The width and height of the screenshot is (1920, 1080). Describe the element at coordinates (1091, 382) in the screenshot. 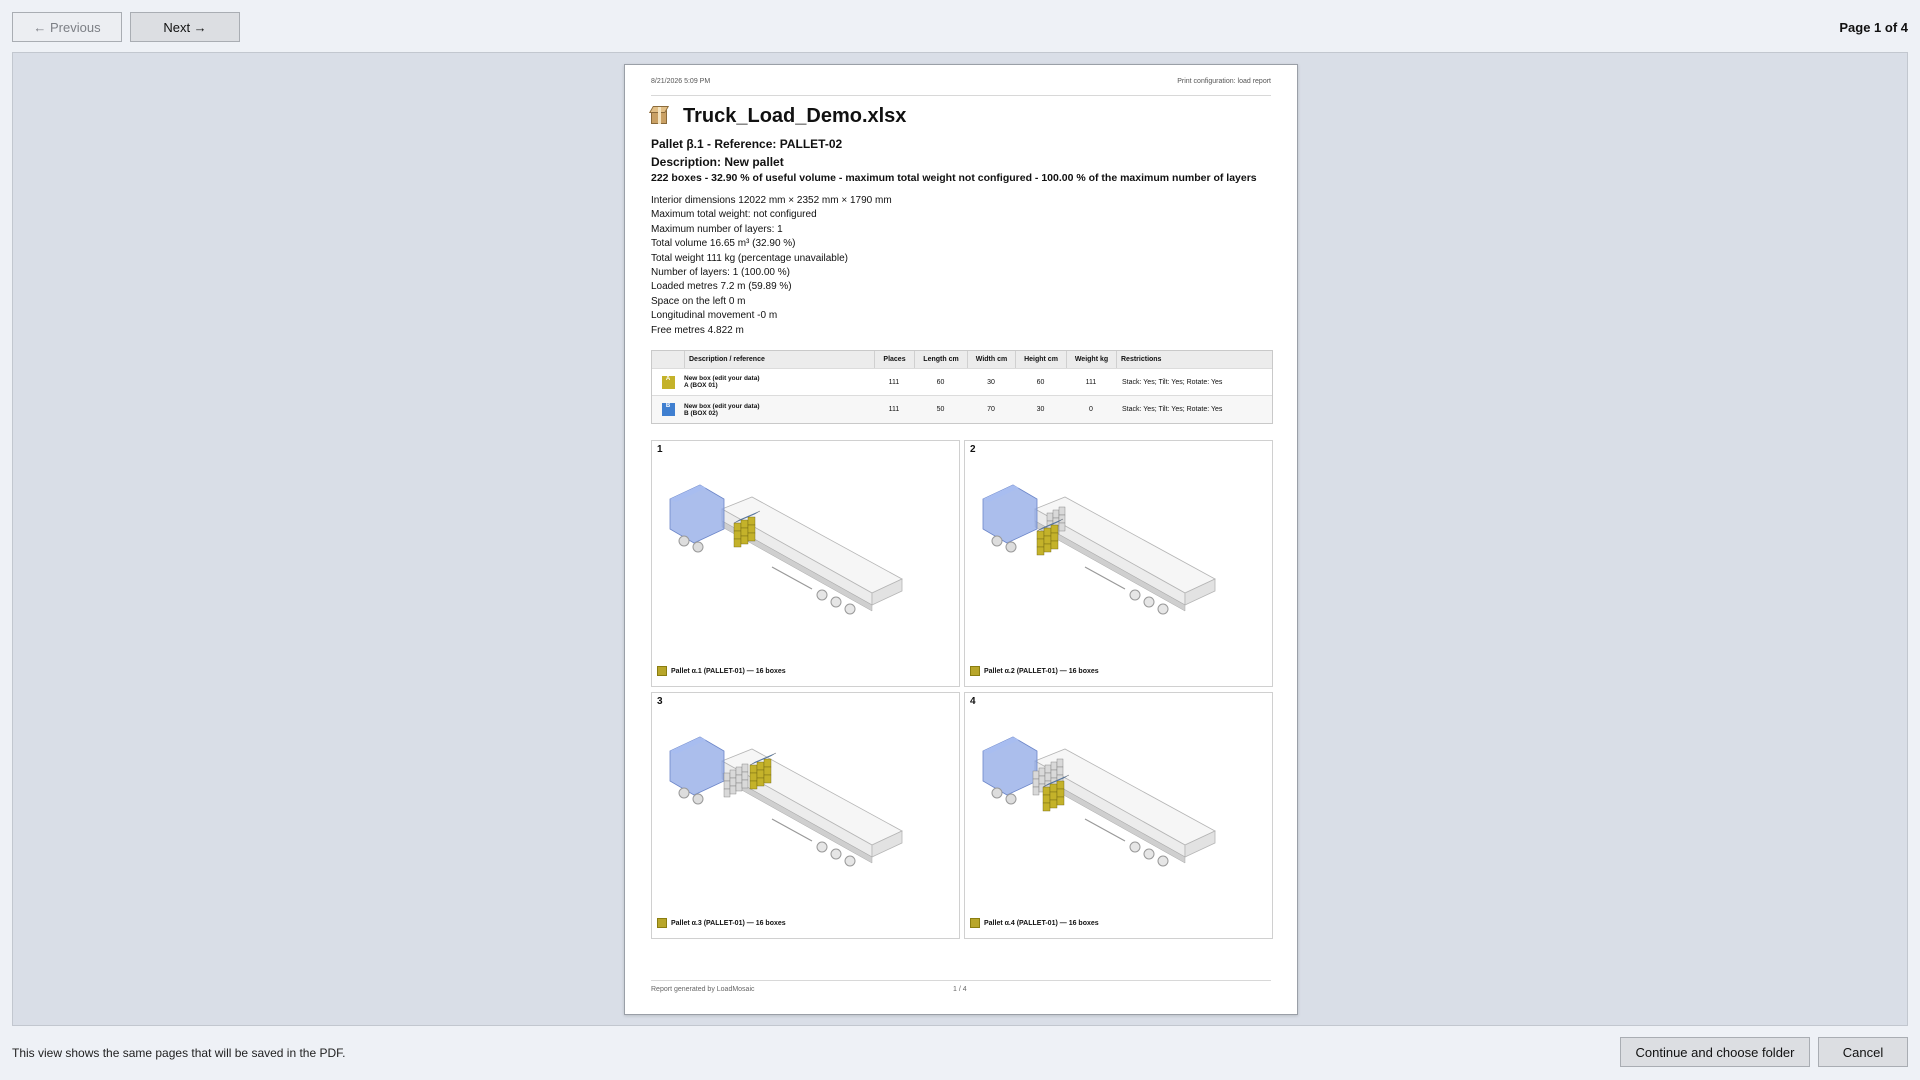

I see `weight-cell: 111` at that location.